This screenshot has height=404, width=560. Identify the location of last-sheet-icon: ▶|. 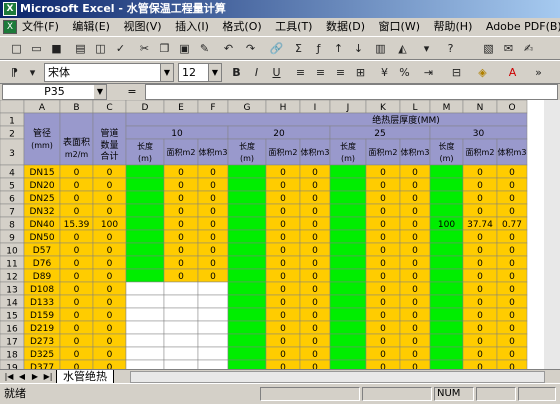
(48, 376).